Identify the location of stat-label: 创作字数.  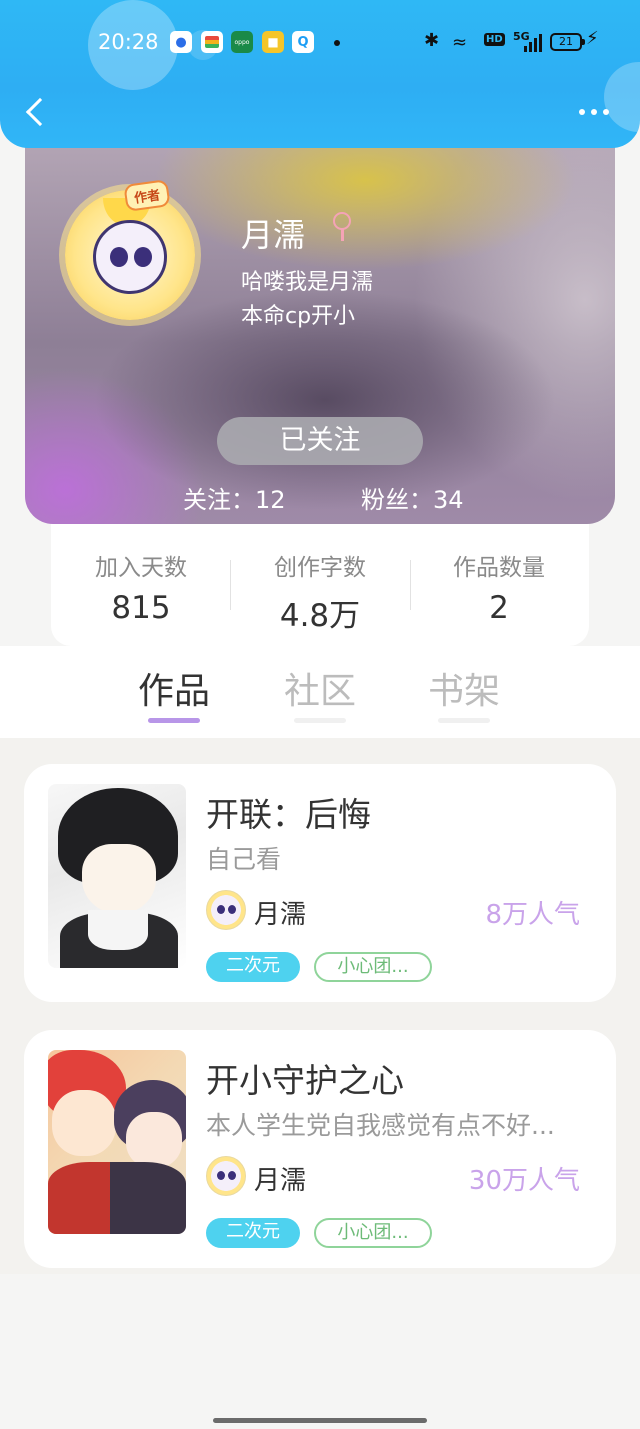
(320, 568).